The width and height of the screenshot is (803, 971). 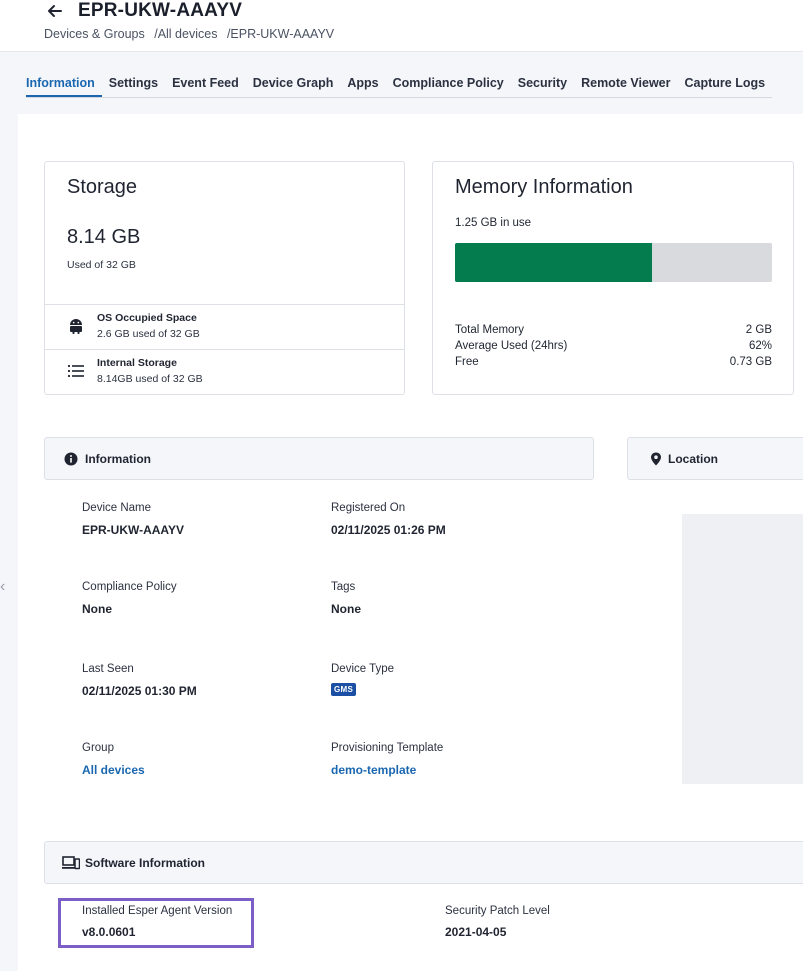 I want to click on registered-on-value: 02/11/2025 01:26 PM, so click(x=388, y=530).